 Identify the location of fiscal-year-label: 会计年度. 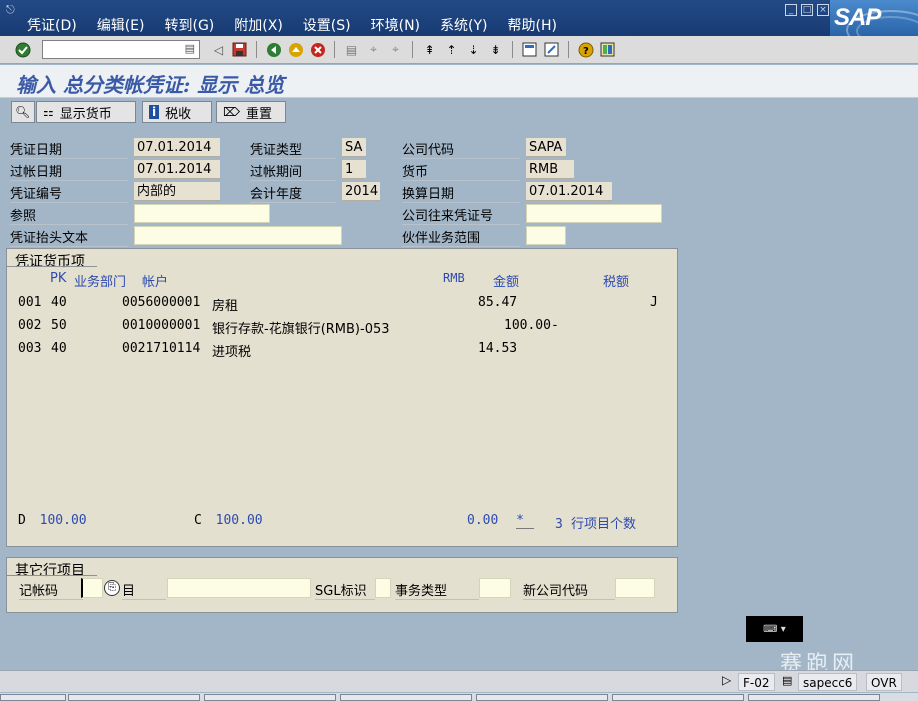
(293, 193).